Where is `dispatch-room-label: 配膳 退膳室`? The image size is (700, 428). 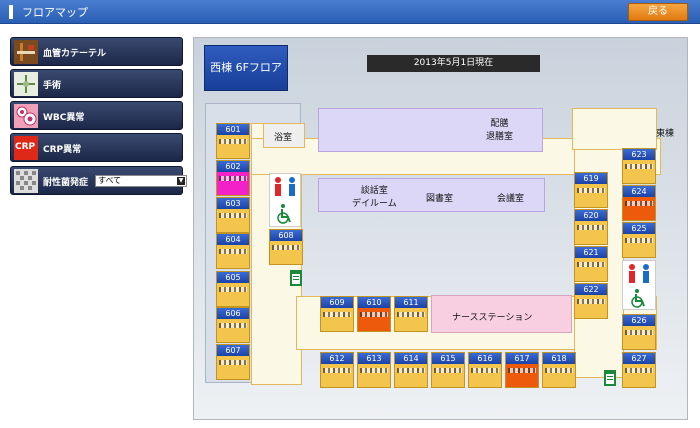
dispatch-room-label: 配膳 退膳室 is located at coordinates (500, 130).